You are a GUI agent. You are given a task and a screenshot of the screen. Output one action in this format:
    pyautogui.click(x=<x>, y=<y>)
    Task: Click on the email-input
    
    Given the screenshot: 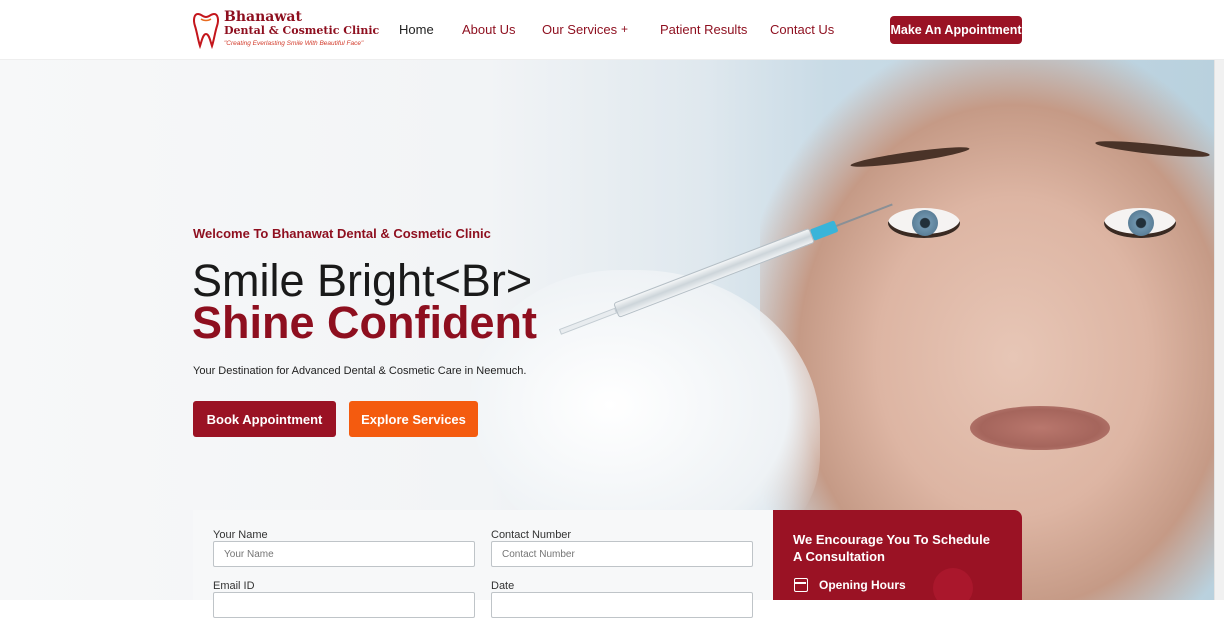 What is the action you would take?
    pyautogui.click(x=344, y=605)
    